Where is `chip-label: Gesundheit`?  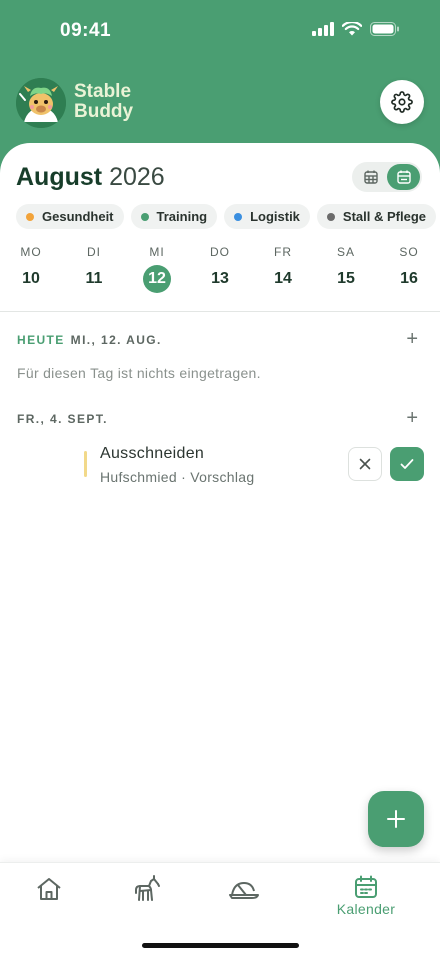
chip-label: Gesundheit is located at coordinates (78, 216).